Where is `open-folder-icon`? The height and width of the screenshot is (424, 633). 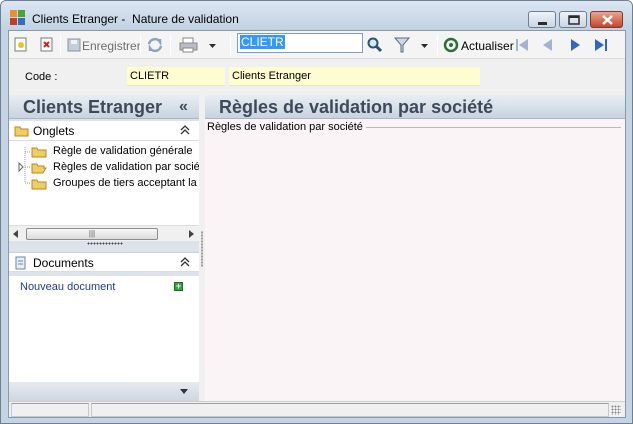 open-folder-icon is located at coordinates (39, 168).